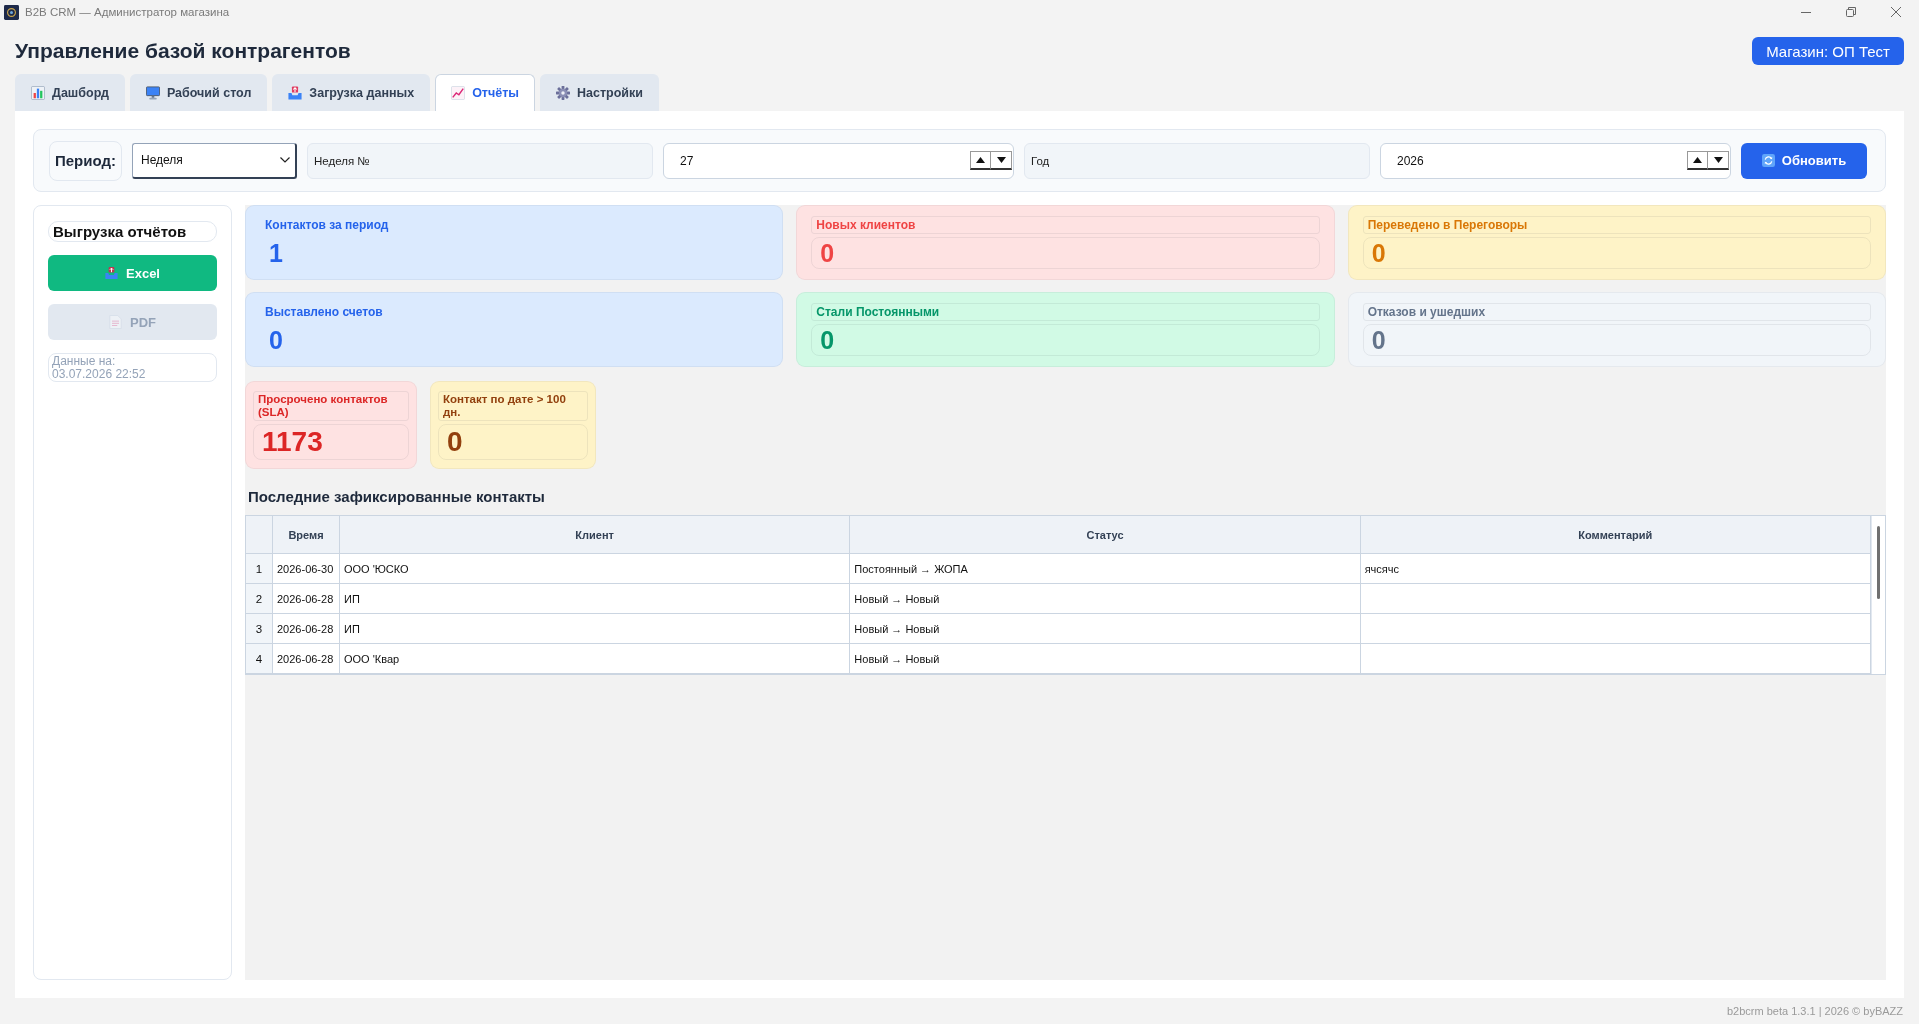 This screenshot has height=1024, width=1919. I want to click on chevron-down-icon, so click(285, 160).